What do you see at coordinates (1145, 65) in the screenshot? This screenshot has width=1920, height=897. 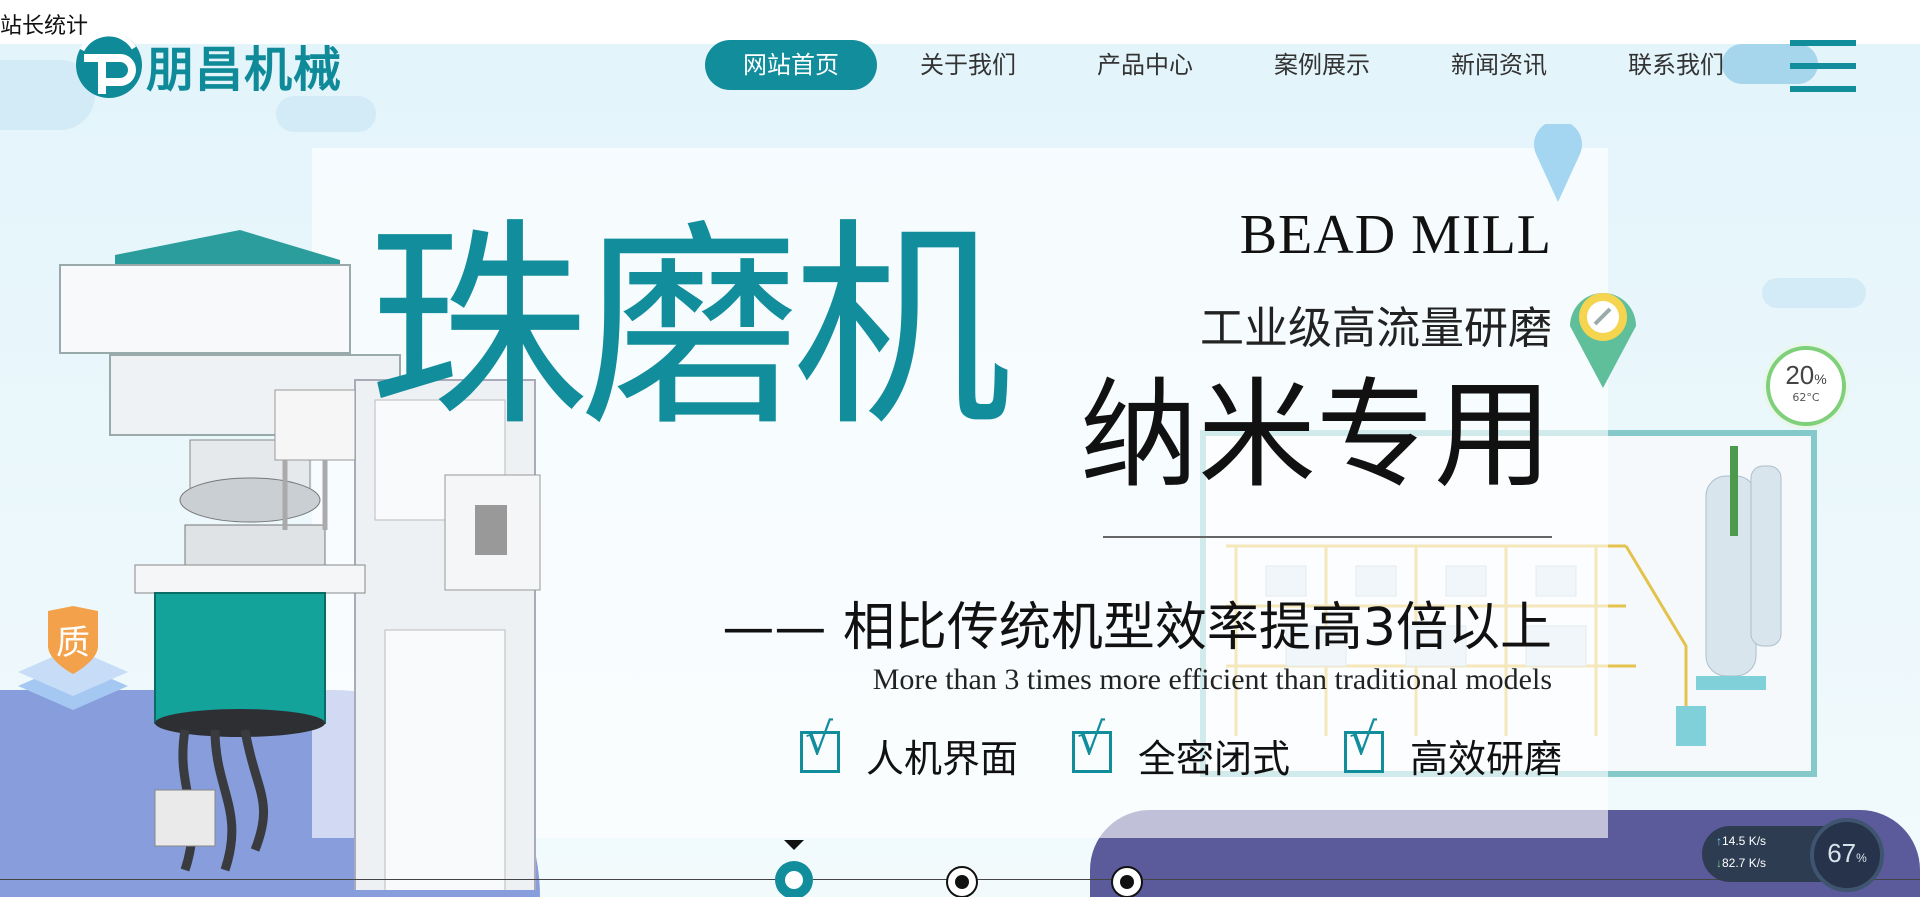 I see `nav-item-products: 产品中心` at bounding box center [1145, 65].